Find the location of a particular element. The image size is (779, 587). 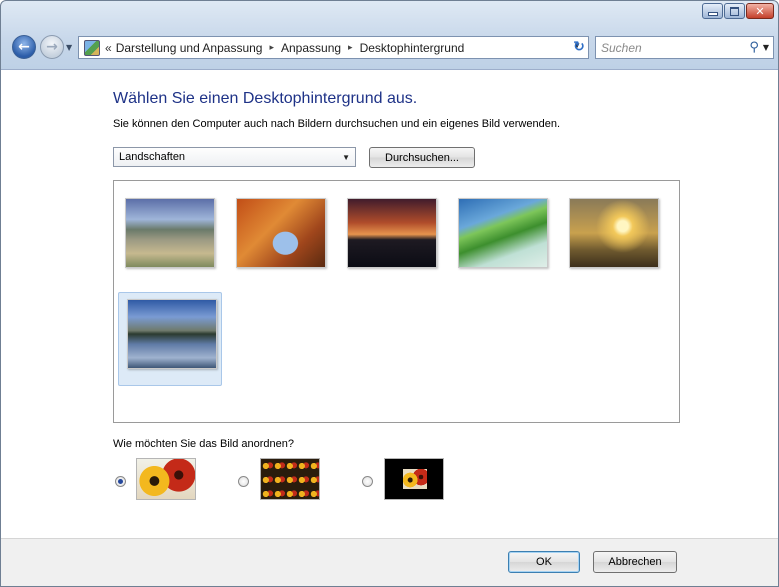

breadcrumb-item: Desktophintergrund is located at coordinates (412, 48).